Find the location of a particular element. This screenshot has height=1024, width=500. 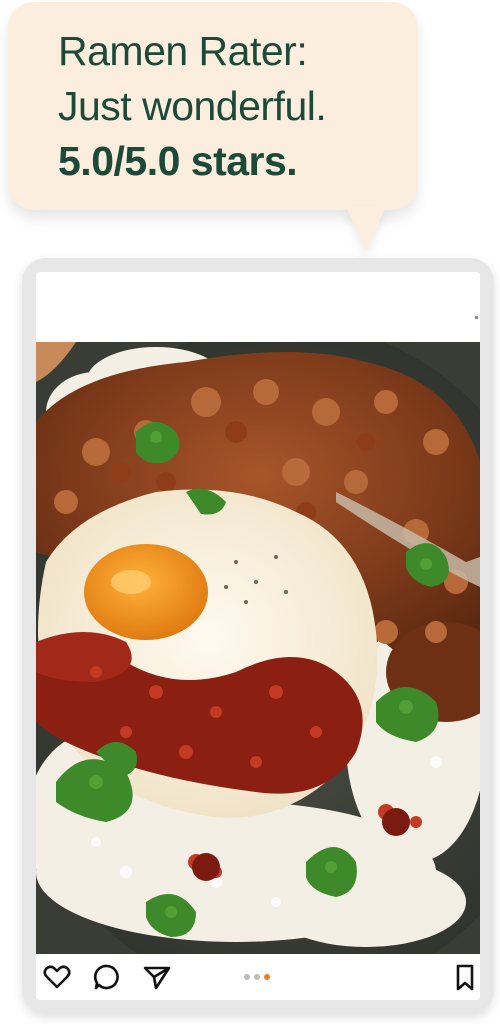

carousel-indicator is located at coordinates (257, 978).